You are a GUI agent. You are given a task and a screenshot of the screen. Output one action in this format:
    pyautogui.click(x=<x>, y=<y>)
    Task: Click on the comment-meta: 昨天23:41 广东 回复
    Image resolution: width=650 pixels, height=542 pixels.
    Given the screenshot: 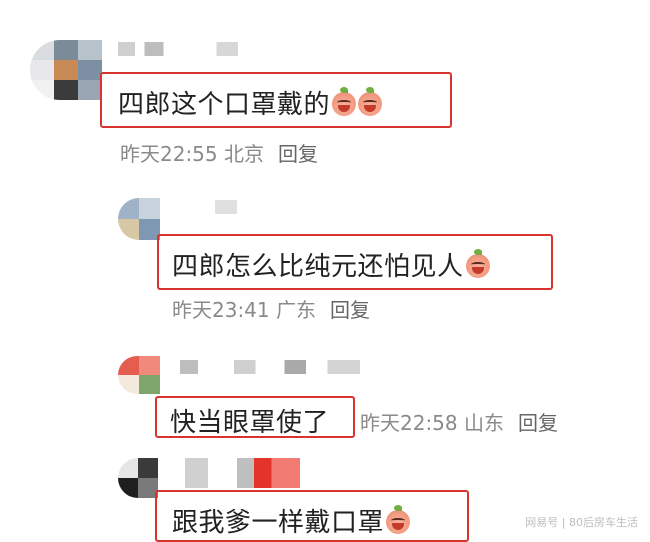 What is the action you would take?
    pyautogui.click(x=271, y=308)
    